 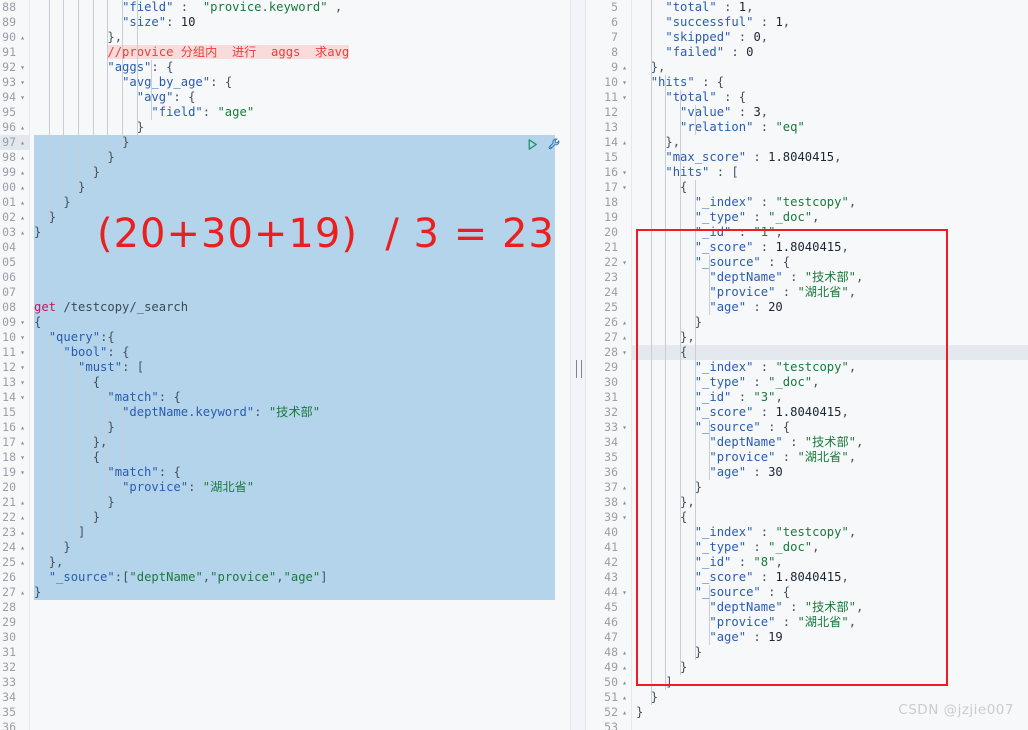 I want to click on code-line: "_id" : "8",, so click(x=749, y=562).